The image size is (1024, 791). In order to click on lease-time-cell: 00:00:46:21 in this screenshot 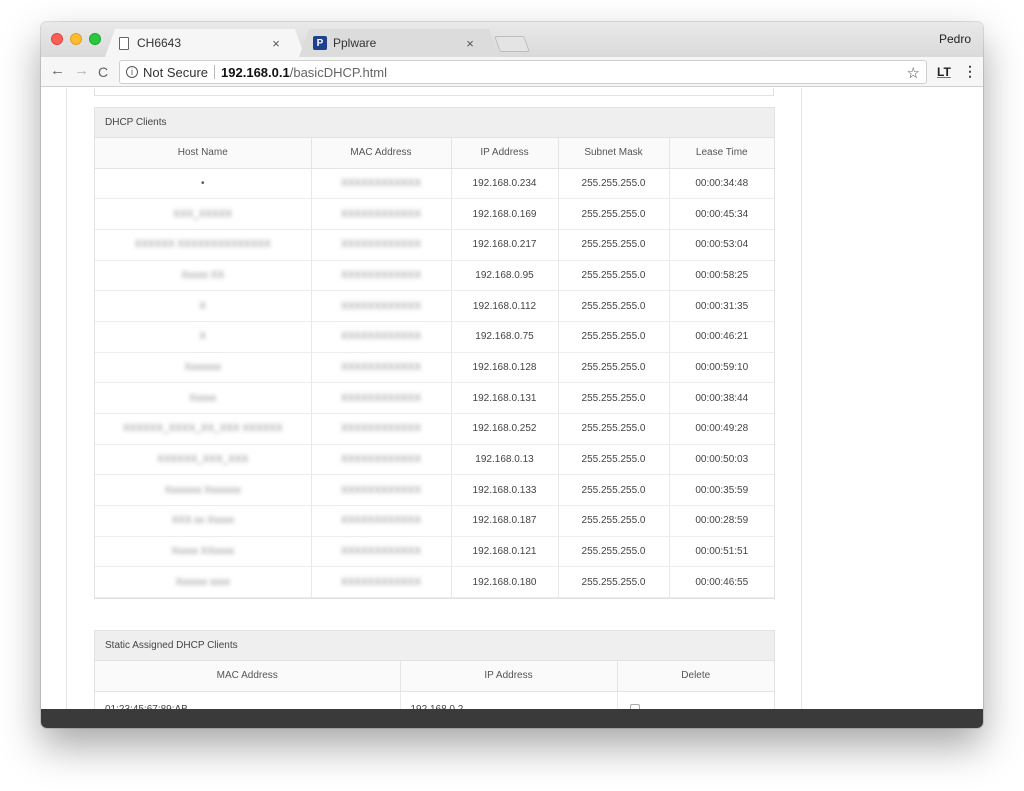, I will do `click(721, 337)`.